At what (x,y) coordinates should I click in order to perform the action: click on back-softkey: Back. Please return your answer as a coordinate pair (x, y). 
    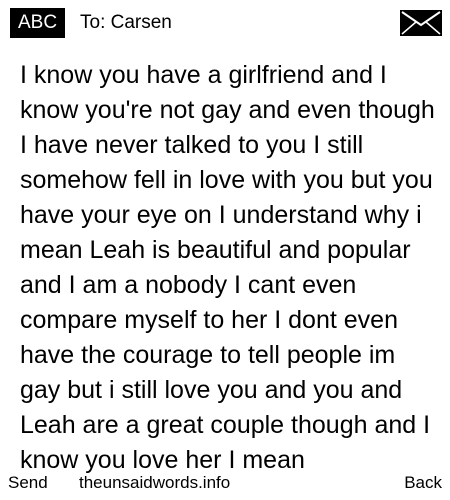
    Looking at the image, I should click on (423, 483).